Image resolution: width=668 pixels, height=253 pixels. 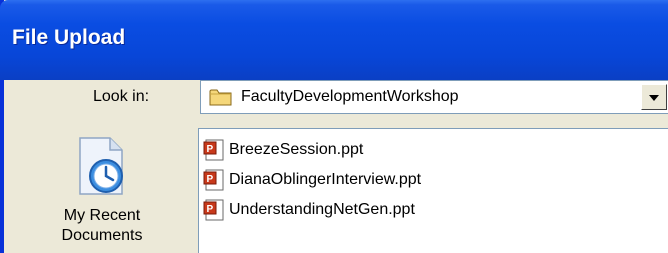 What do you see at coordinates (350, 96) in the screenshot?
I see `look-in-value: FacultyDevelopmentWorkshop` at bounding box center [350, 96].